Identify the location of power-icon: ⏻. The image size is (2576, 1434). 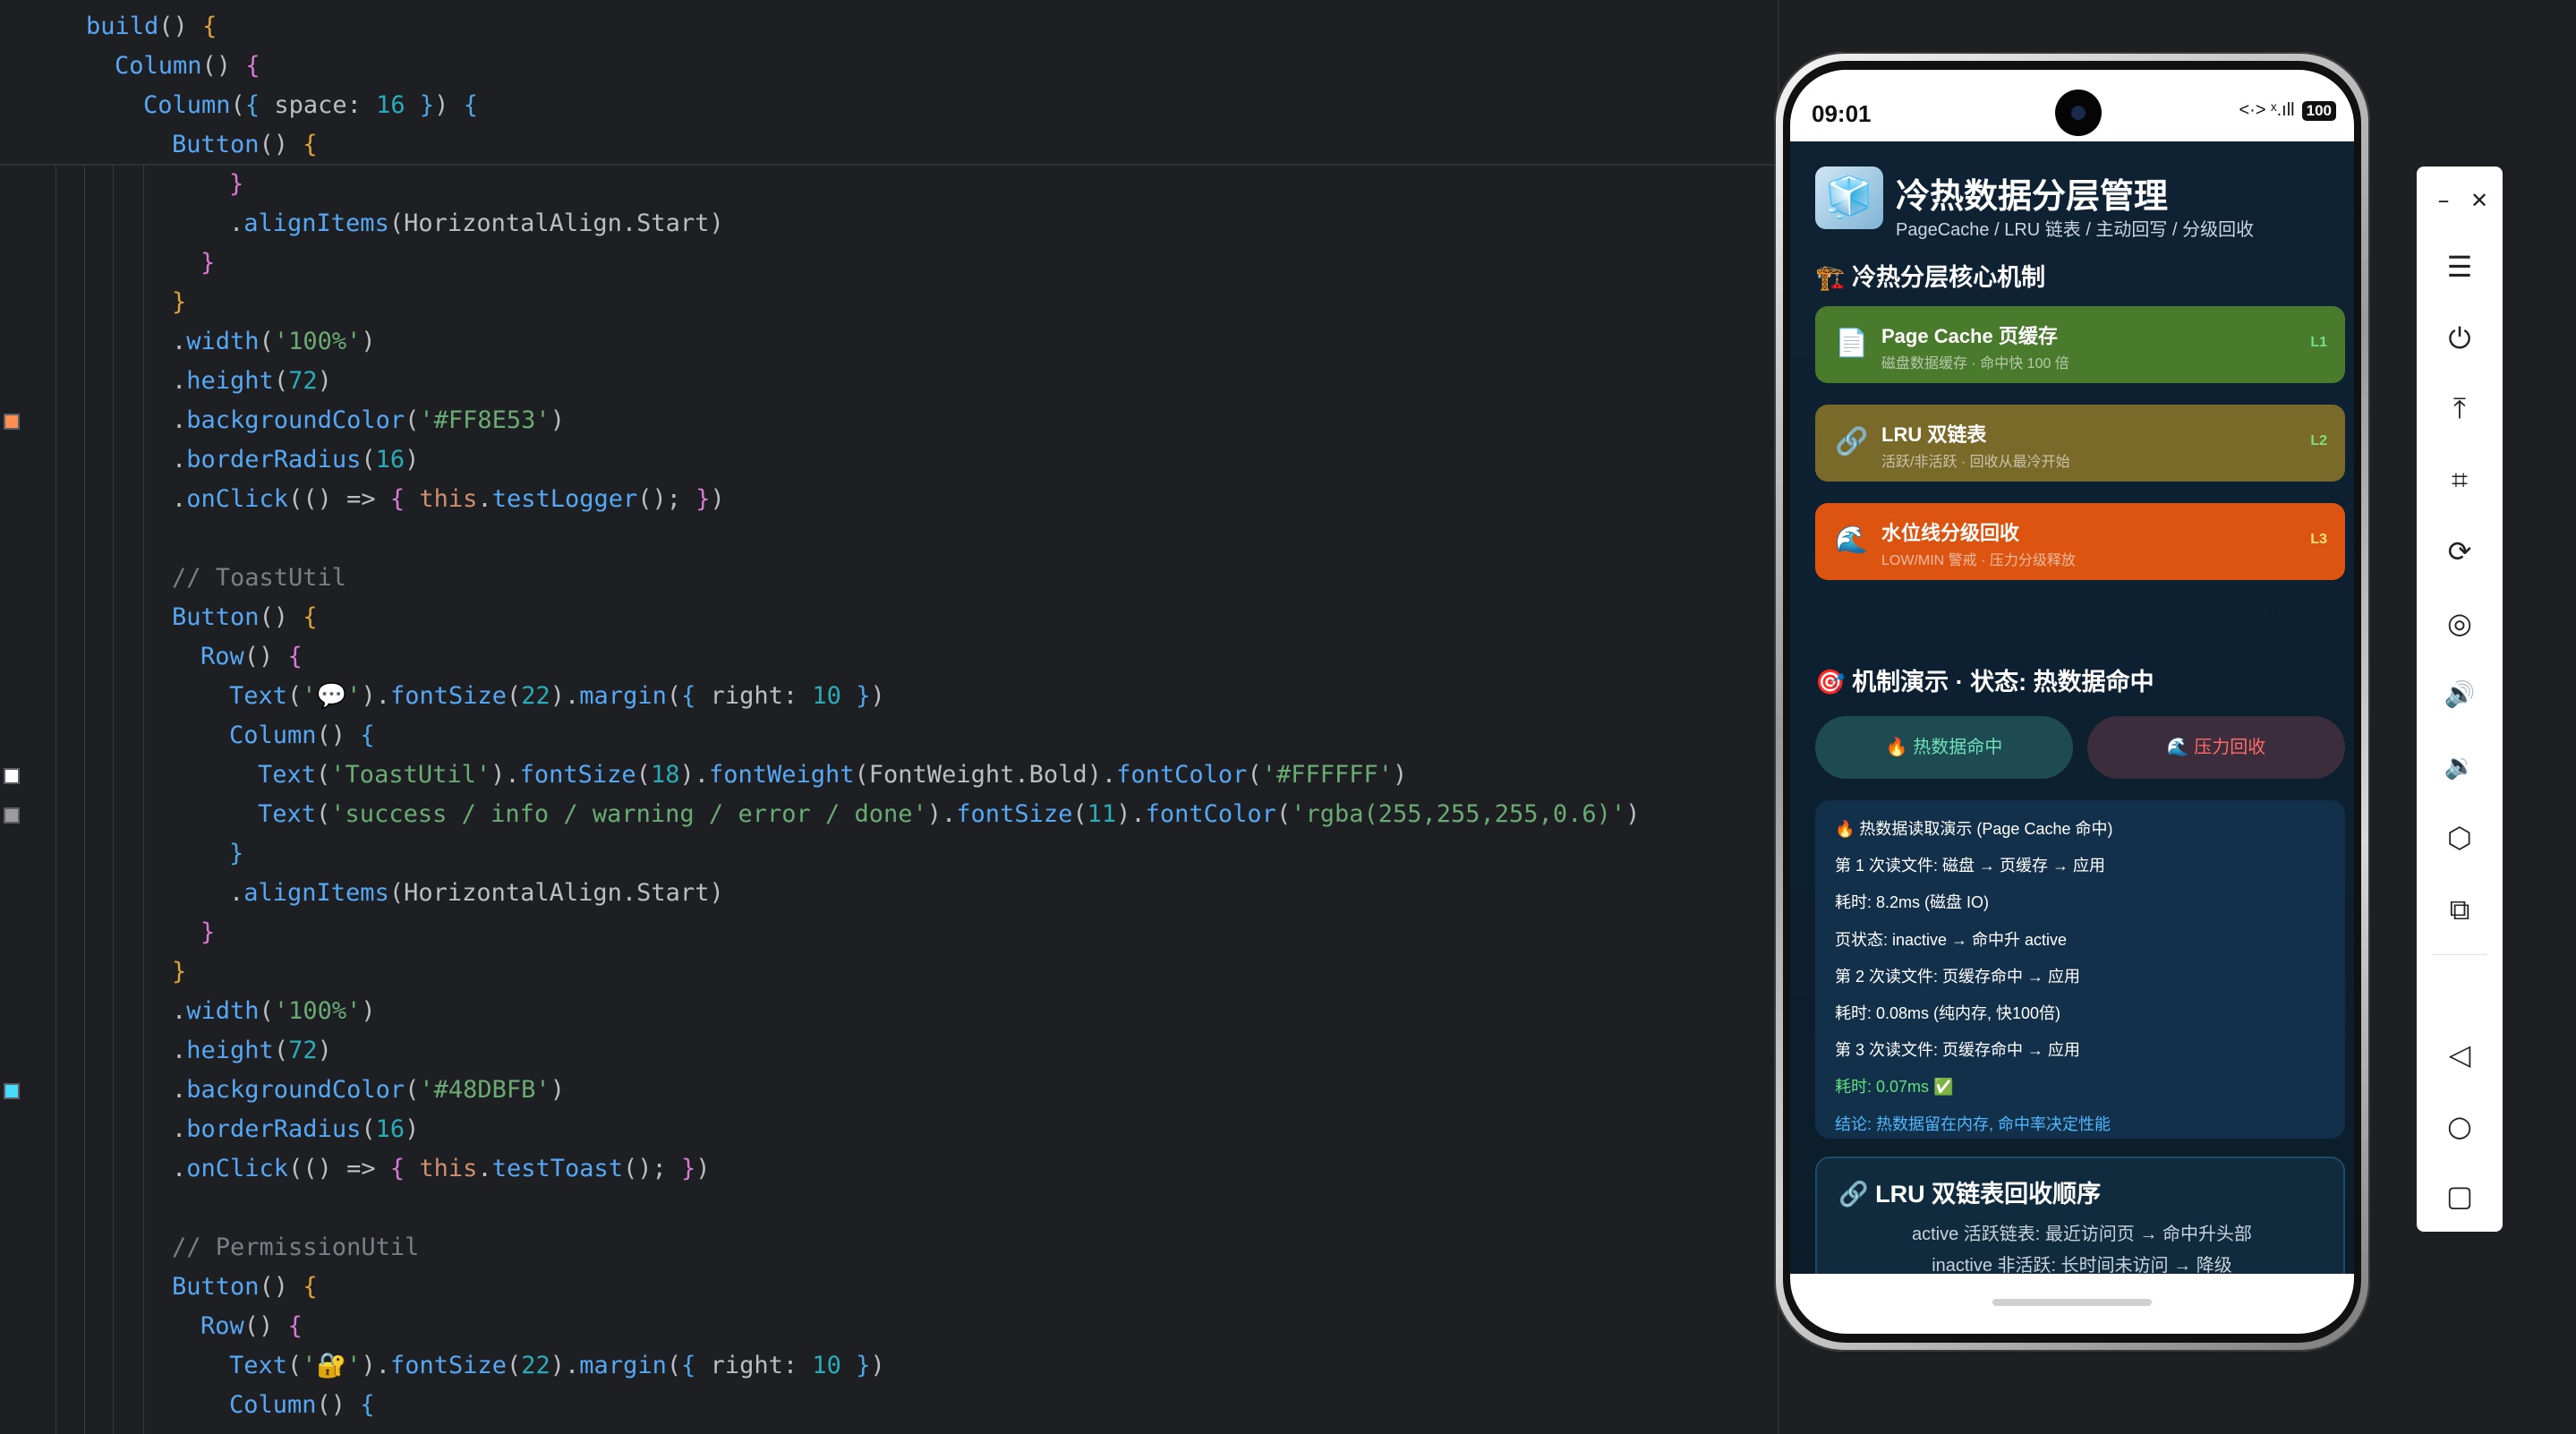
(2460, 338).